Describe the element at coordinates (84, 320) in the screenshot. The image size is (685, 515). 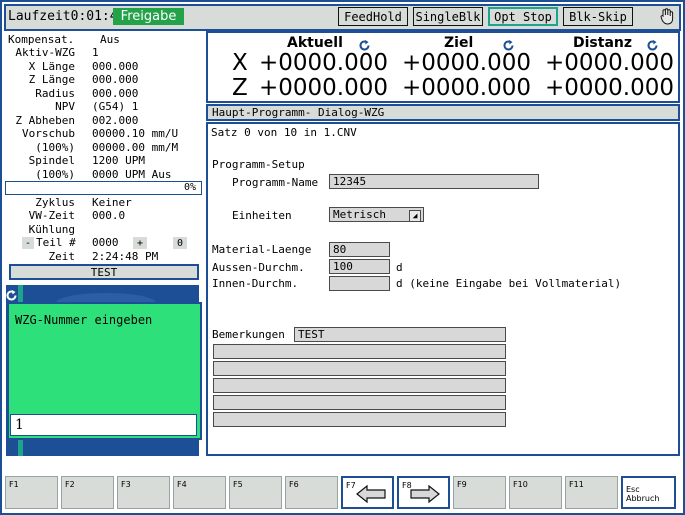
I see `dialog-title: WZG-Nummer eingeben` at that location.